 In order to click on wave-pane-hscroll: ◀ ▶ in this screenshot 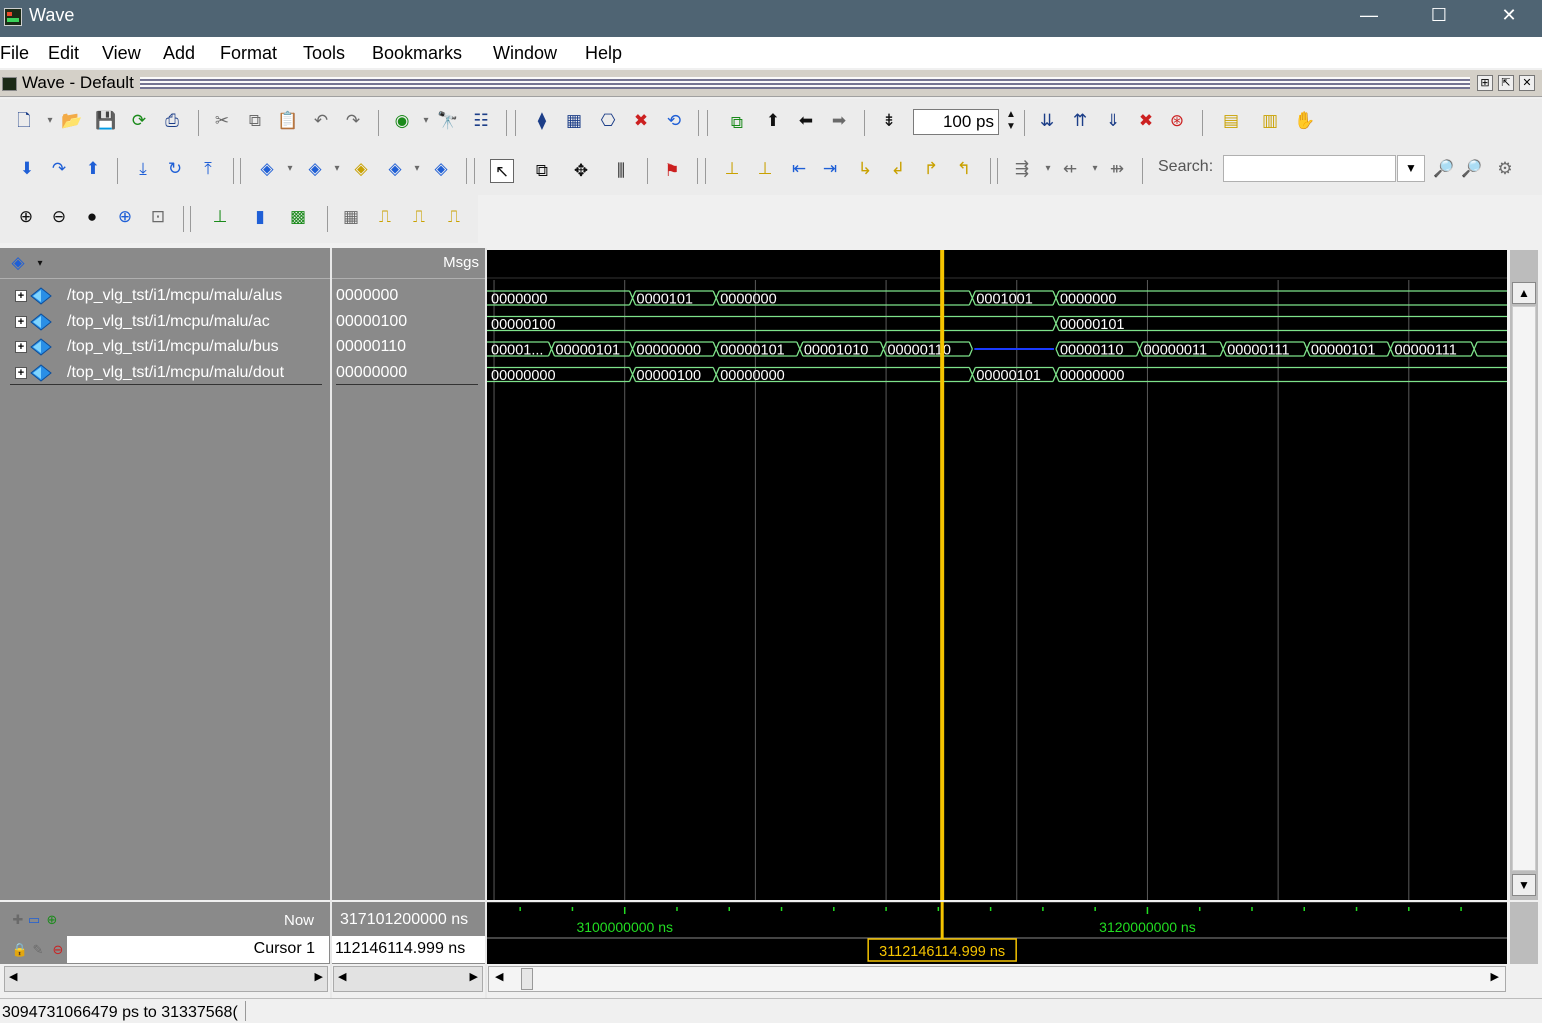, I will do `click(997, 979)`.